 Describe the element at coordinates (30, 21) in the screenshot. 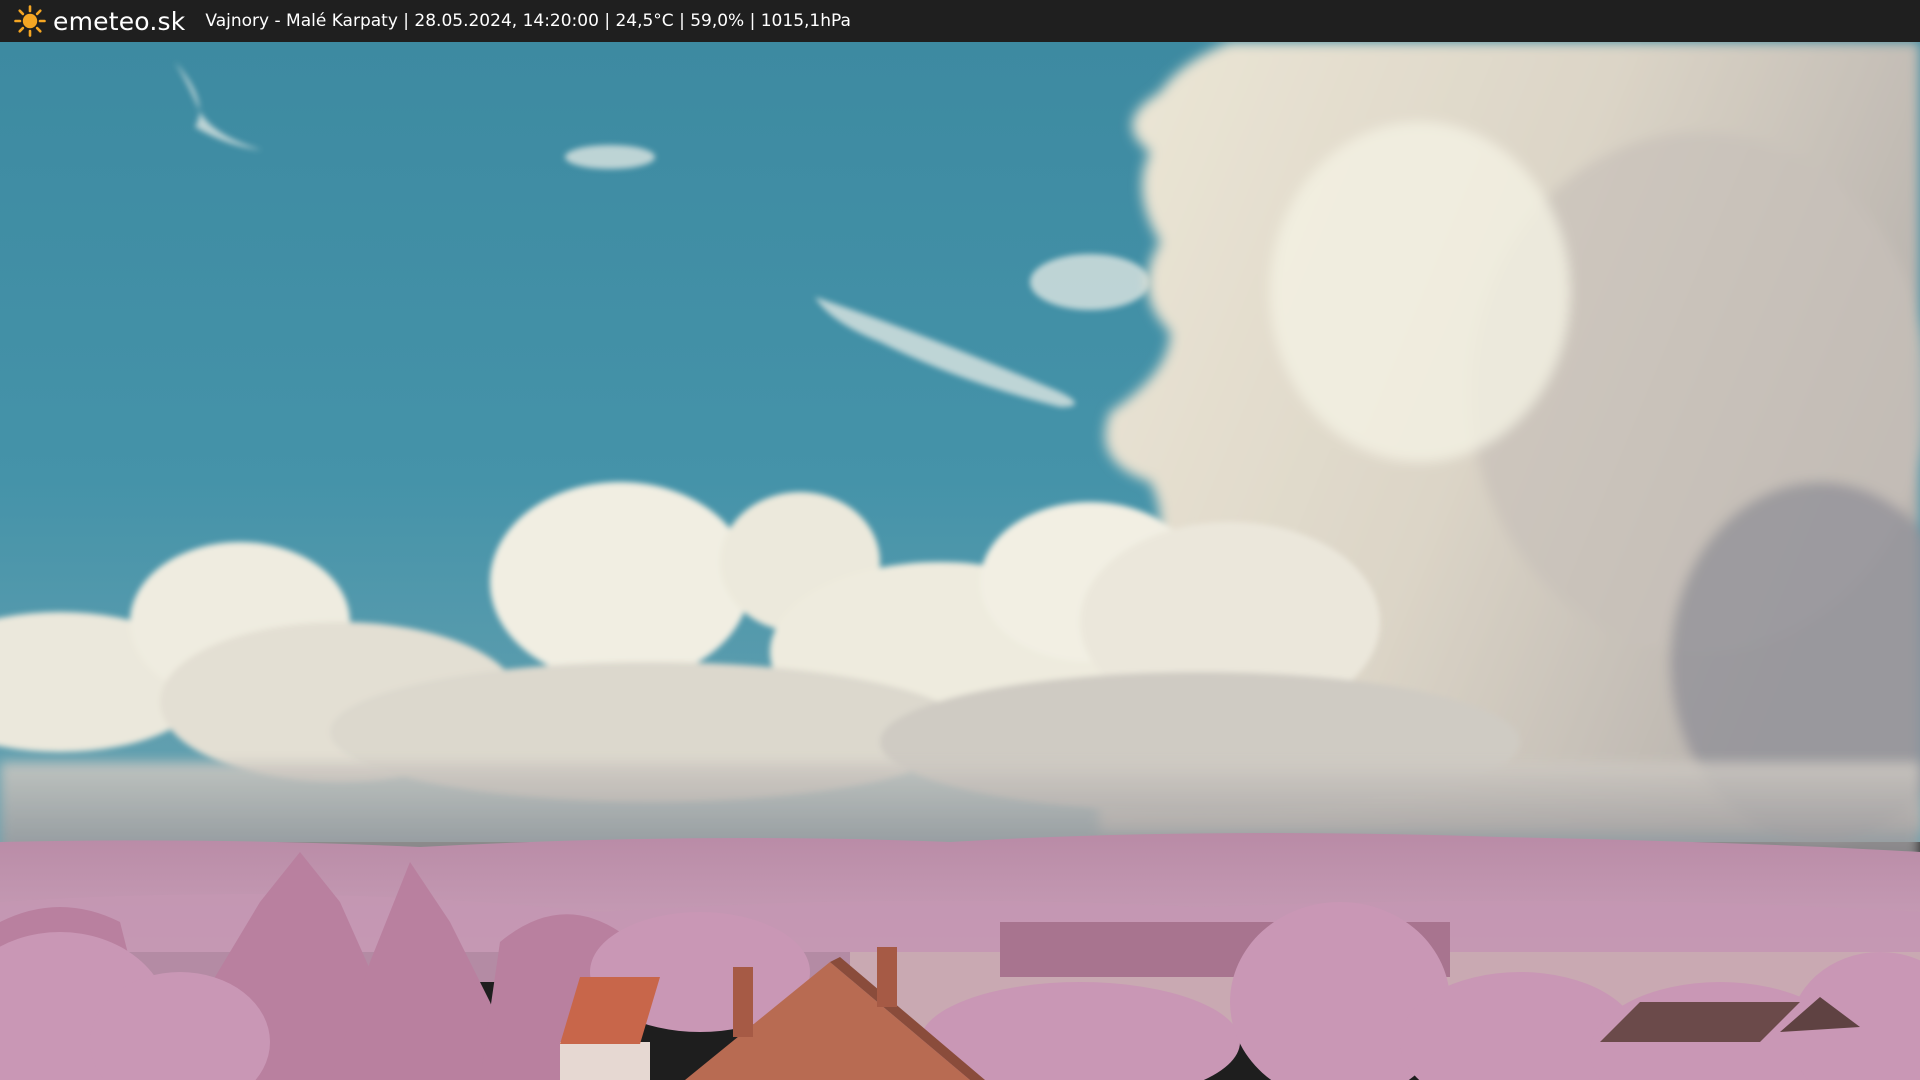

I see `sun-icon` at that location.